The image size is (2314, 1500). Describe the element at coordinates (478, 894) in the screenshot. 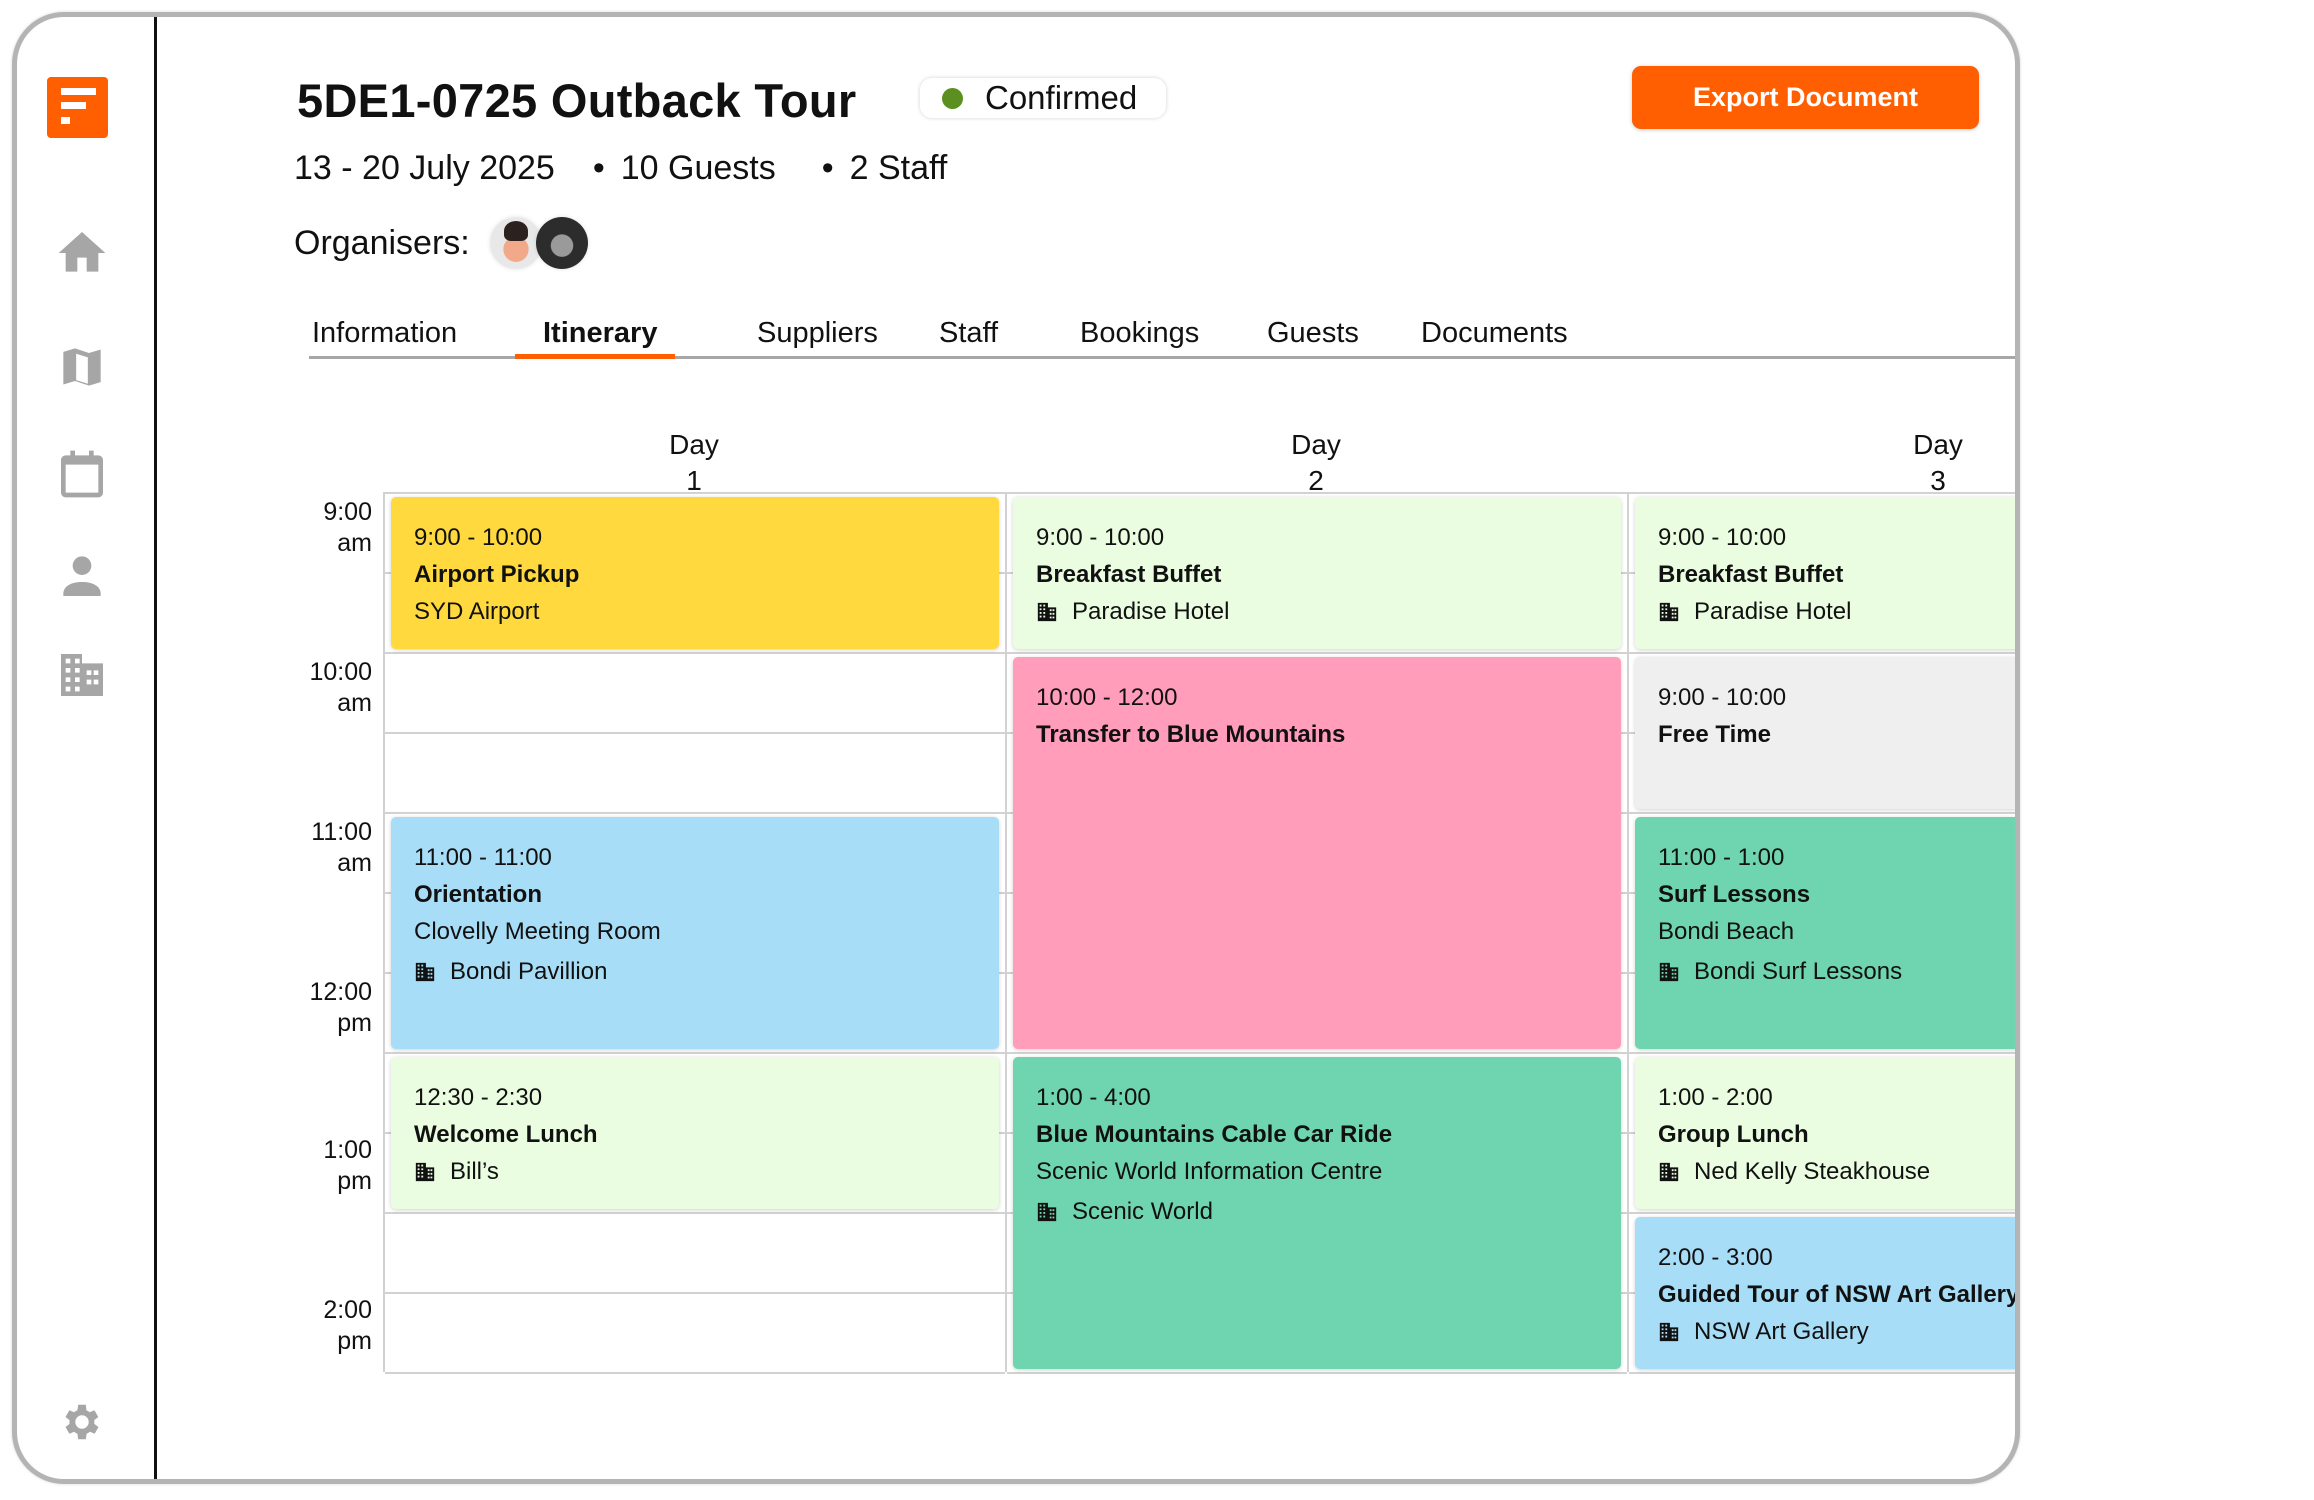

I see `event-title: Orientation` at that location.